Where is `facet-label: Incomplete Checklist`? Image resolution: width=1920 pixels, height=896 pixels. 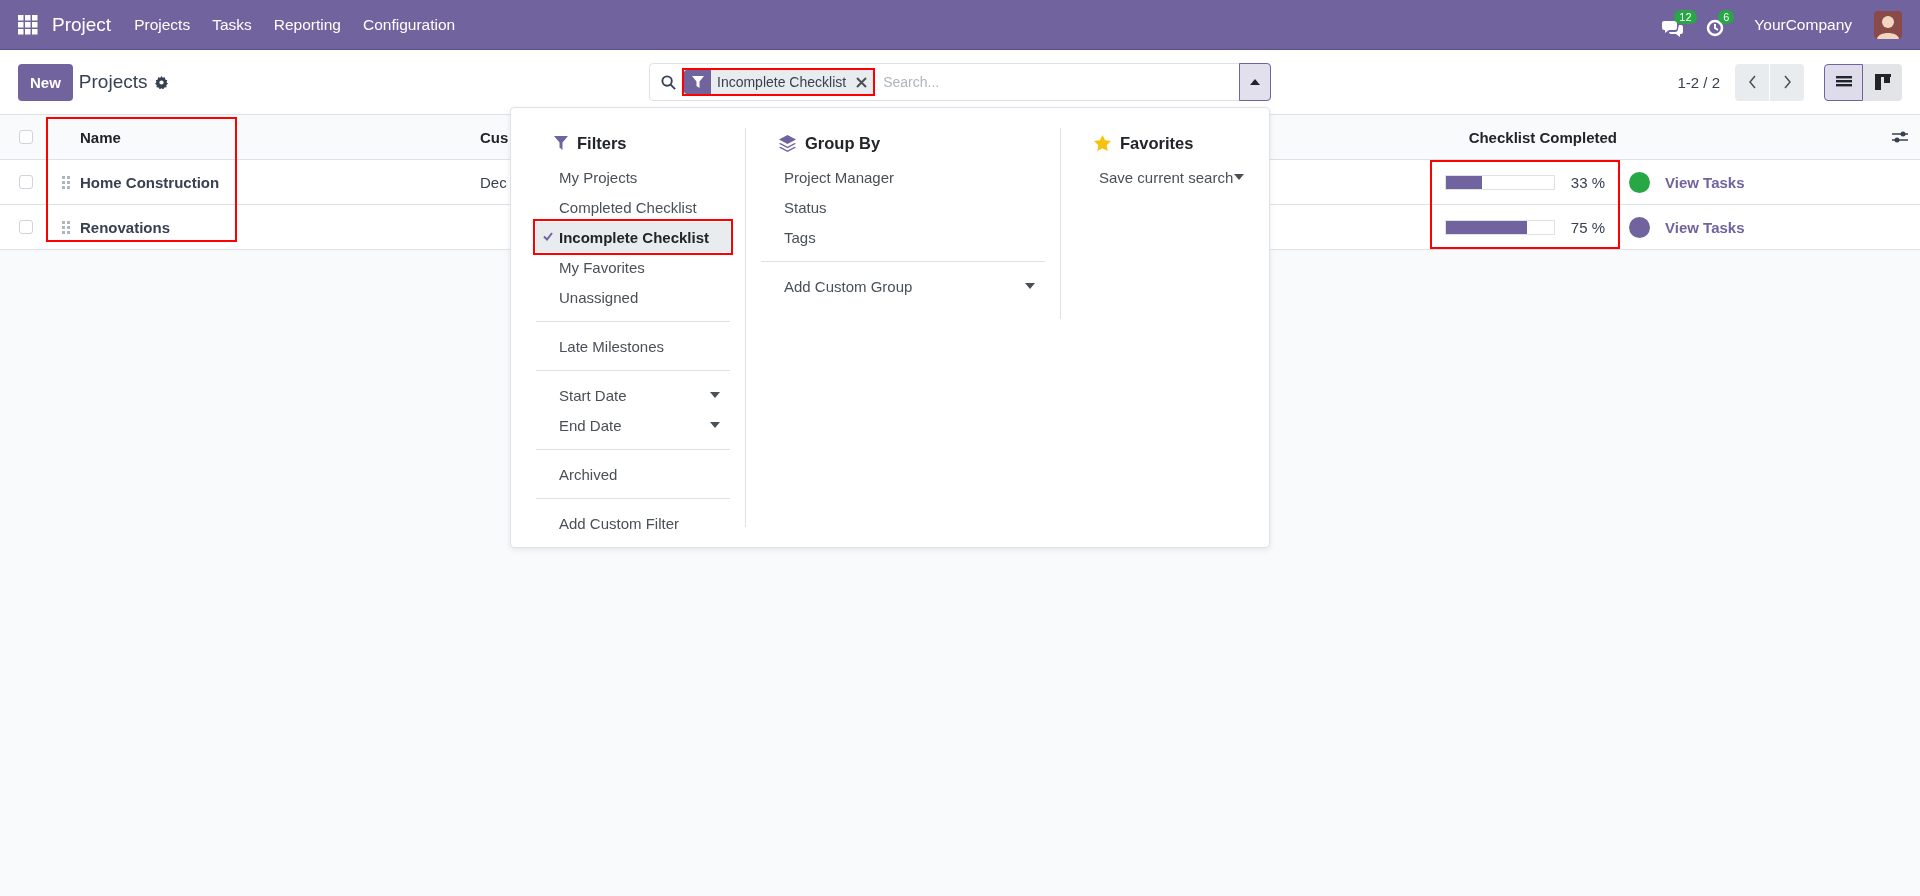 facet-label: Incomplete Checklist is located at coordinates (782, 82).